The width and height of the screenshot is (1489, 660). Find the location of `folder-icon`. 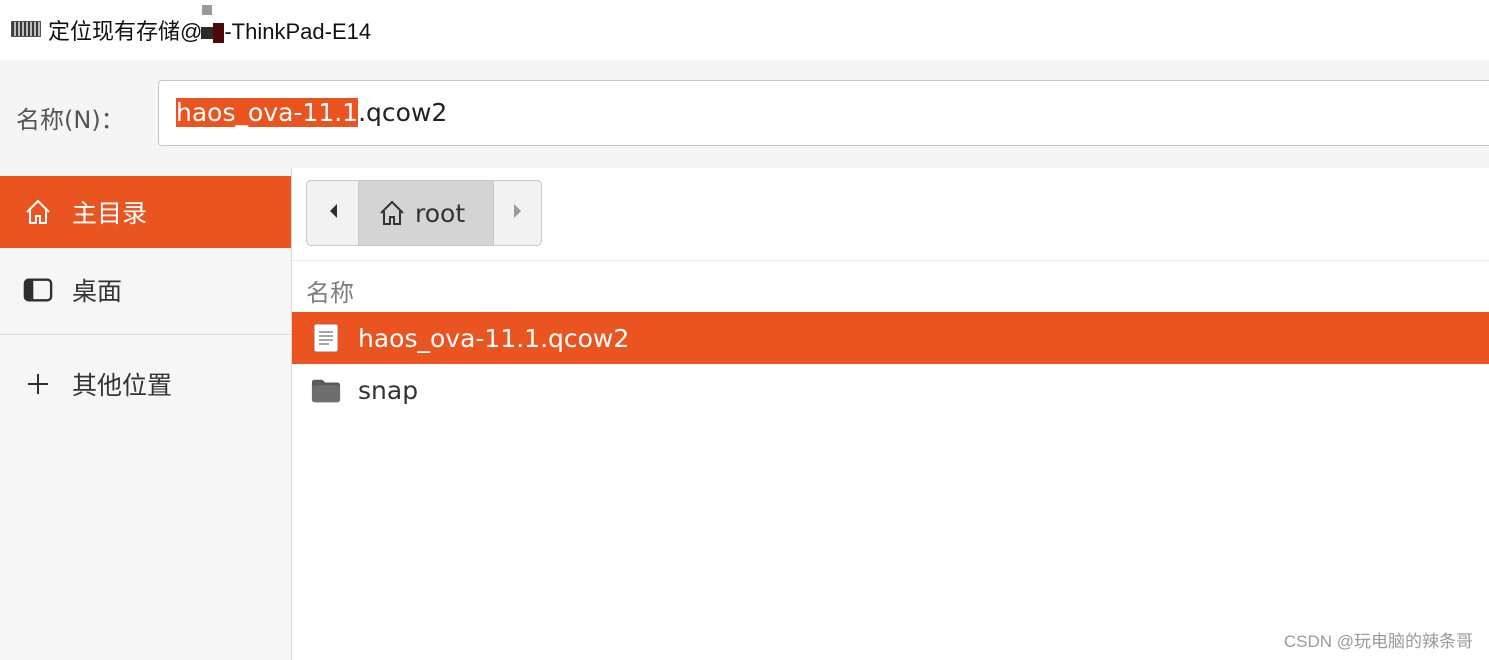

folder-icon is located at coordinates (326, 390).